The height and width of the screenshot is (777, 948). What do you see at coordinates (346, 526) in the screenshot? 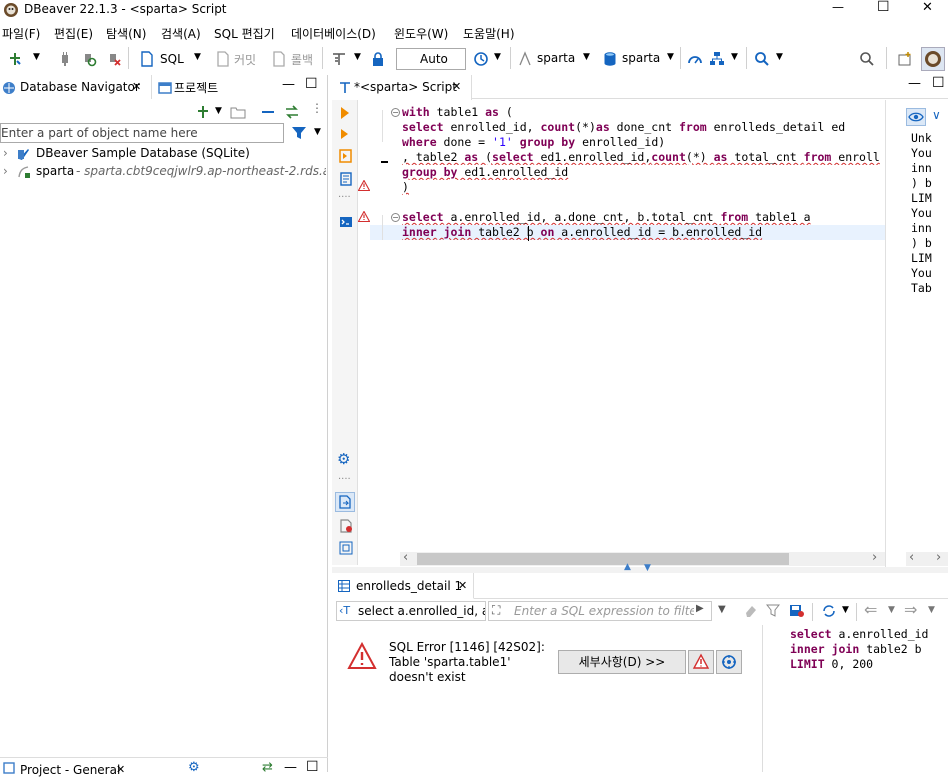
I see `output-log-icon` at bounding box center [346, 526].